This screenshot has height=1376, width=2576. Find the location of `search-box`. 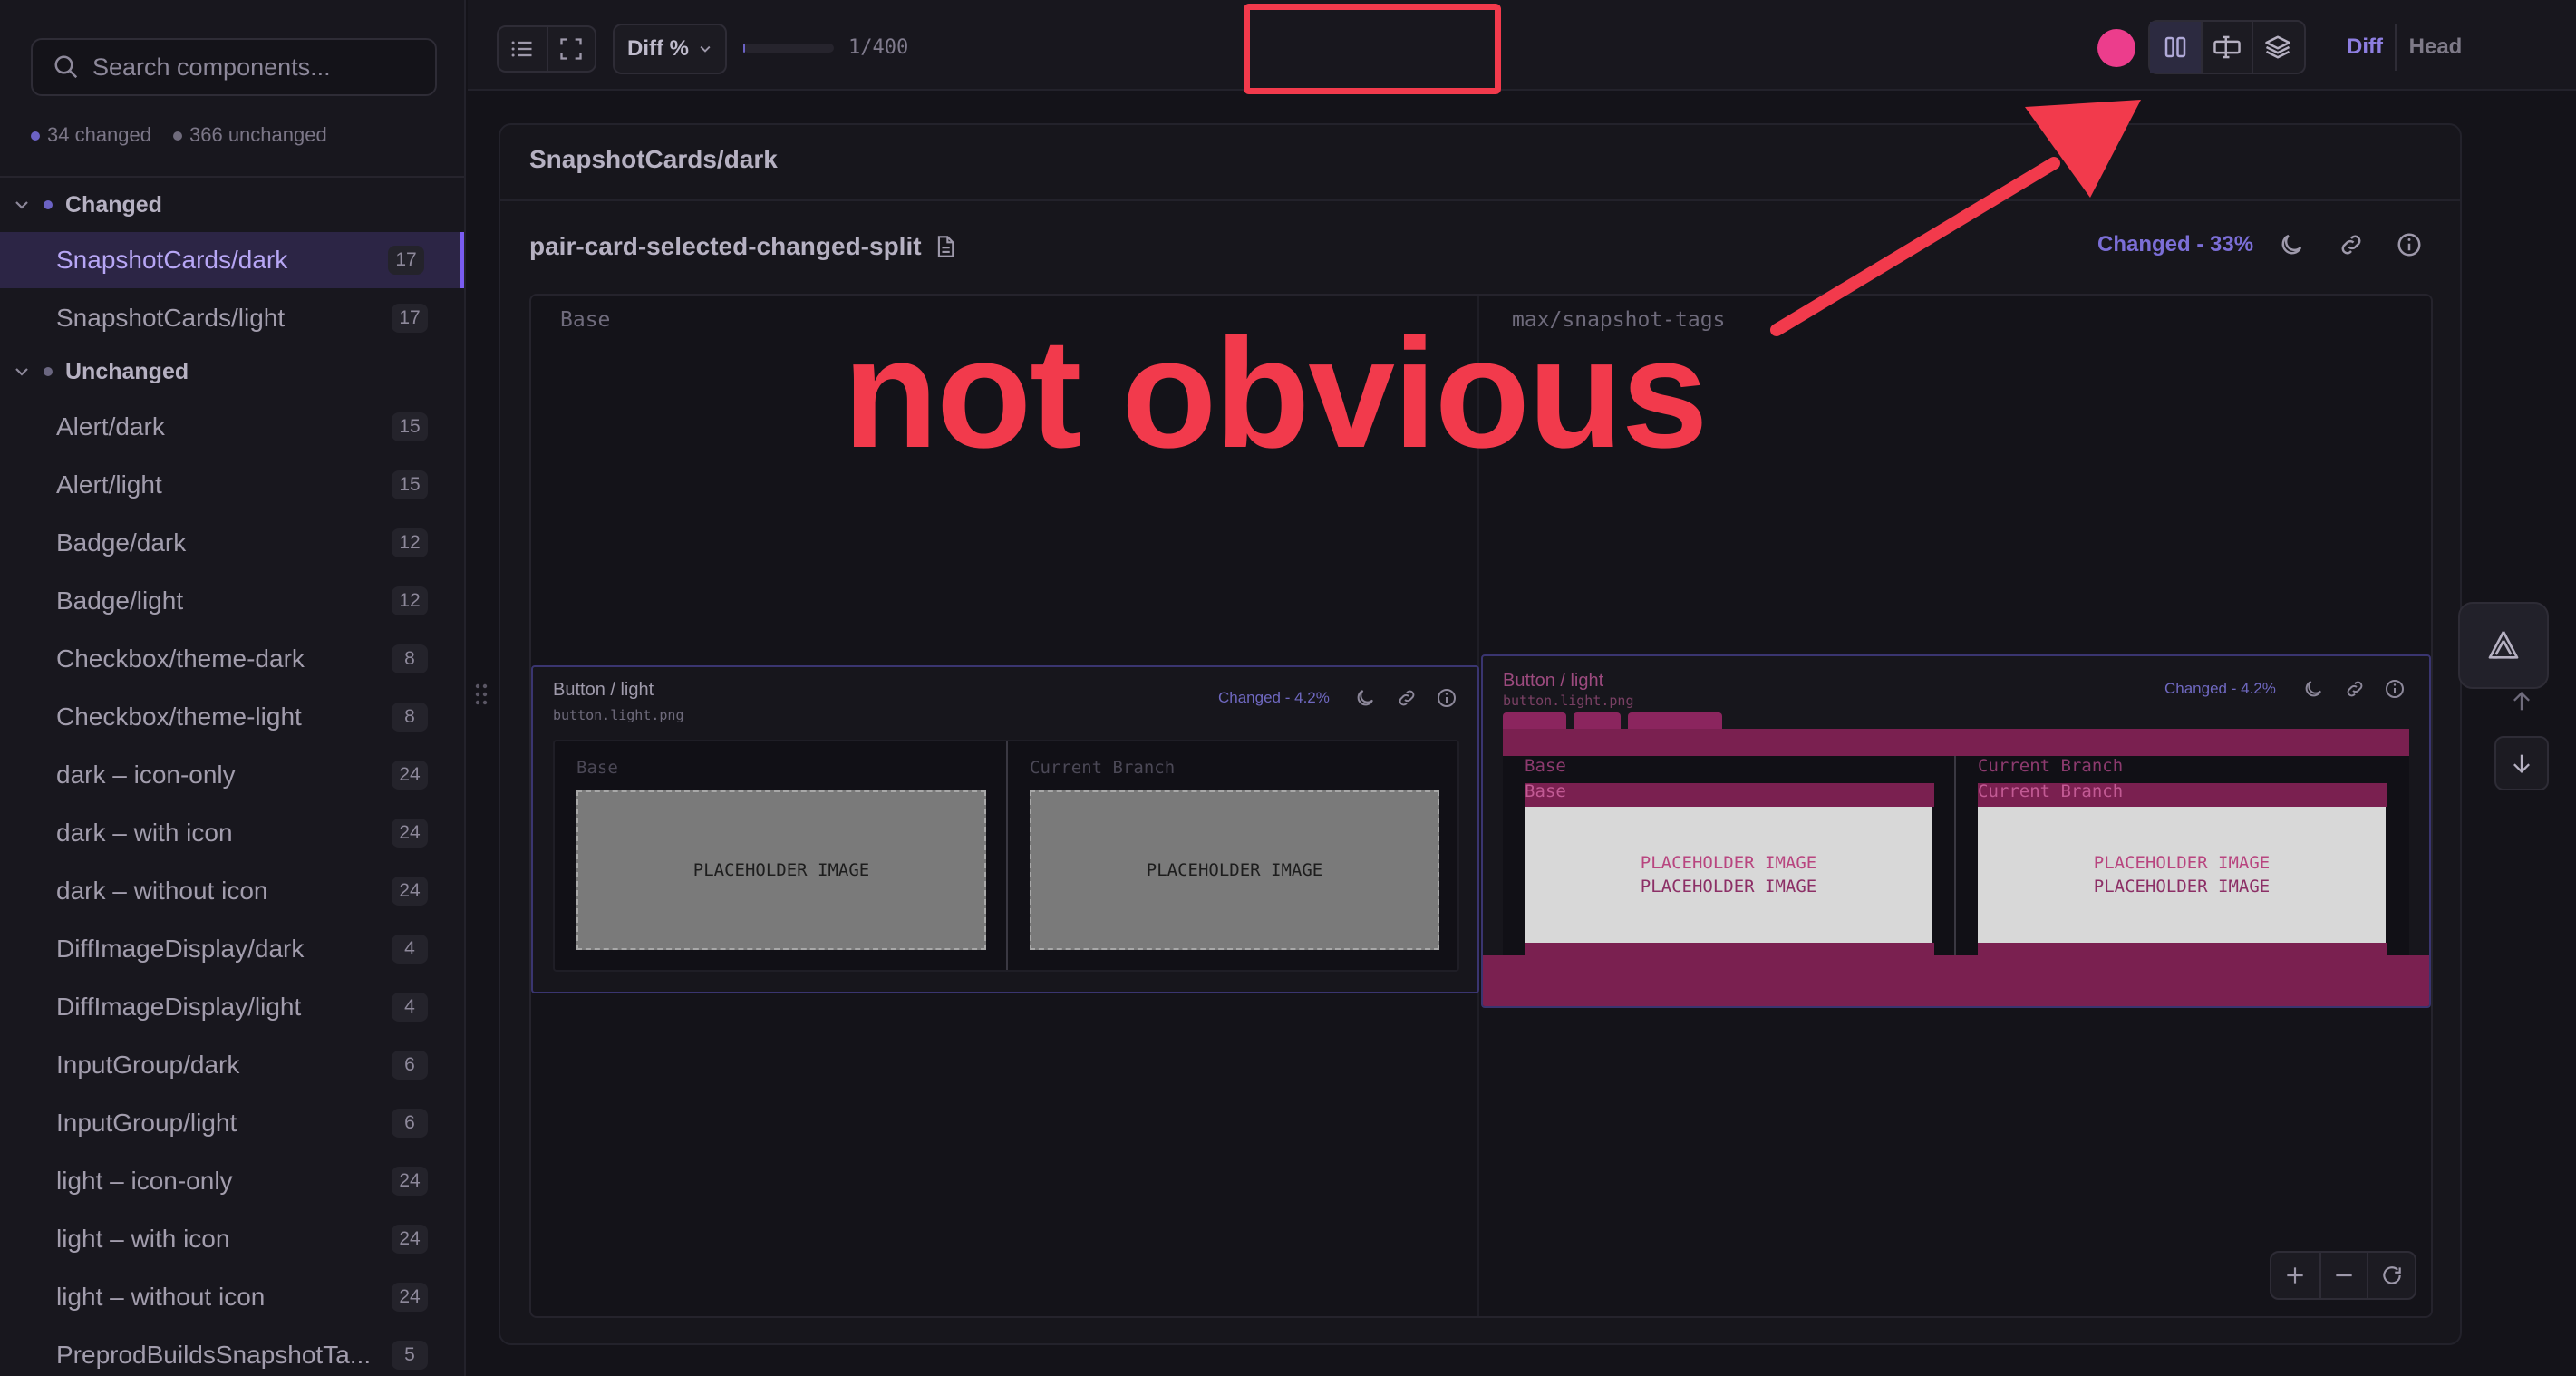

search-box is located at coordinates (234, 67).